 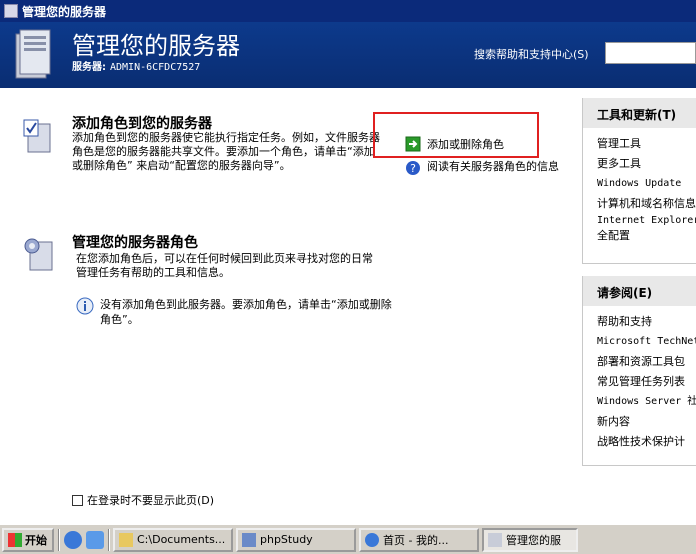 I want to click on manage-role-title: 管理您的服务器角色, so click(x=135, y=243).